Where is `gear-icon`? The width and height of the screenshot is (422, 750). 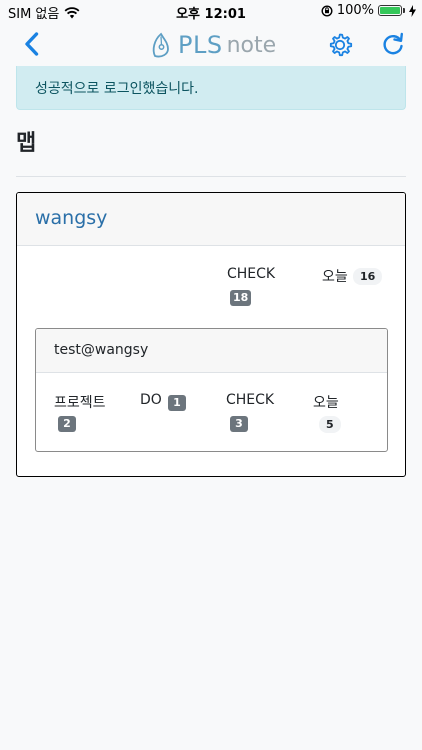
gear-icon is located at coordinates (340, 45).